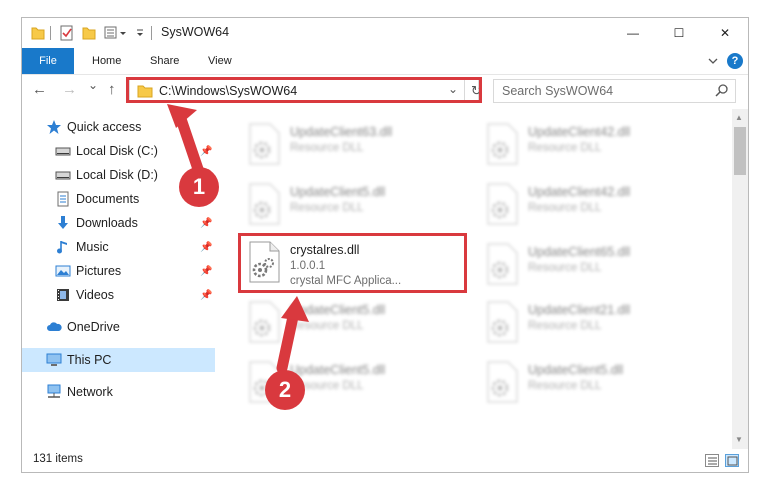  Describe the element at coordinates (238, 239) in the screenshot. I see `annotation-arrows` at that location.